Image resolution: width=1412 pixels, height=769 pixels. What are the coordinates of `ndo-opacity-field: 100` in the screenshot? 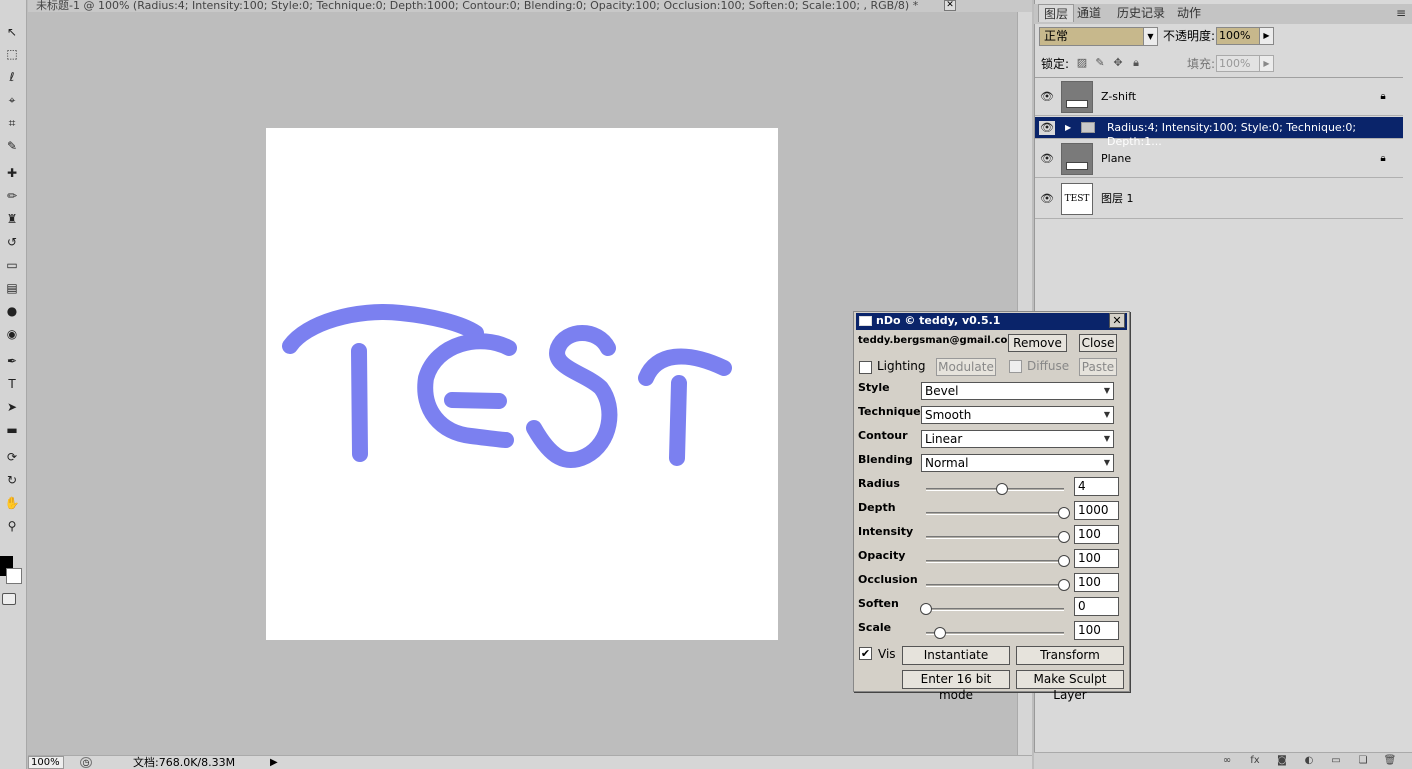 It's located at (1096, 558).